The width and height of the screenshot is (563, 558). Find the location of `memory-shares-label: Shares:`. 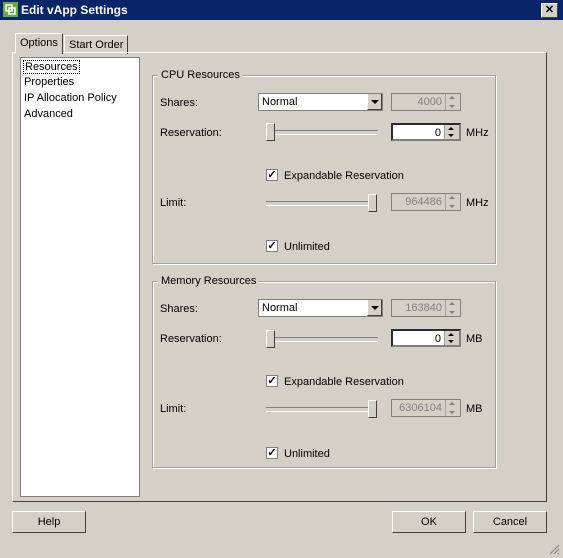

memory-shares-label: Shares: is located at coordinates (179, 309).